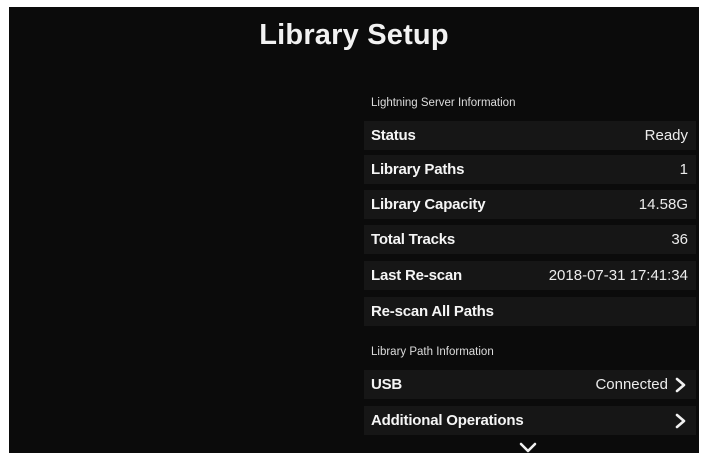  What do you see at coordinates (354, 35) in the screenshot?
I see `page-title: Library Setup` at bounding box center [354, 35].